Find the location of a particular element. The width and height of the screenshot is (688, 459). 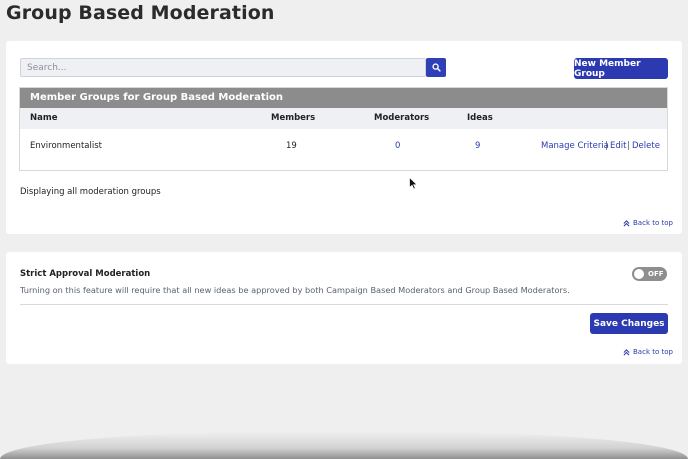

column-header-name: Name is located at coordinates (44, 118).